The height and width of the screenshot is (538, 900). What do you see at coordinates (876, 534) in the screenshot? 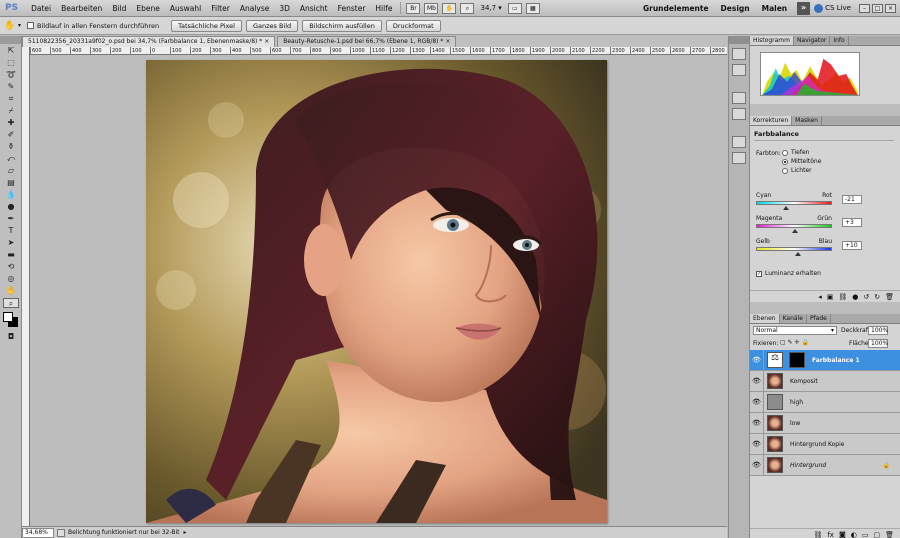
I see `new-layer-icon: ▢` at bounding box center [876, 534].